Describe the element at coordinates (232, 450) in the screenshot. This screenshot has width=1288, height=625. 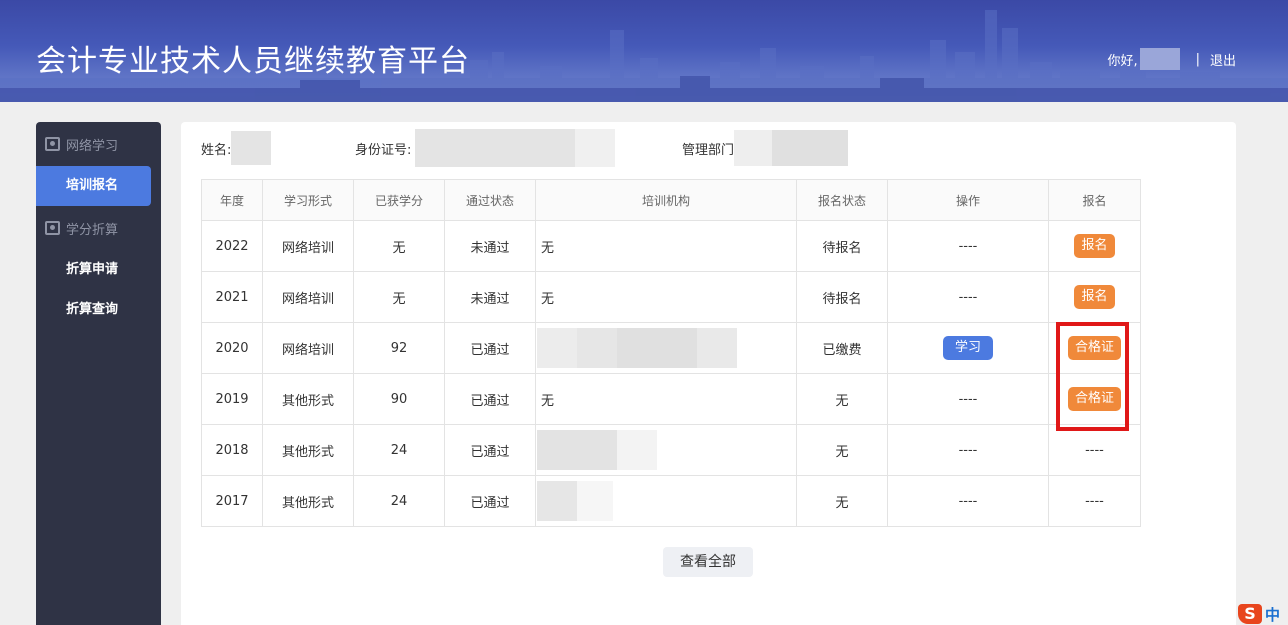
I see `year-cell: 2018` at that location.